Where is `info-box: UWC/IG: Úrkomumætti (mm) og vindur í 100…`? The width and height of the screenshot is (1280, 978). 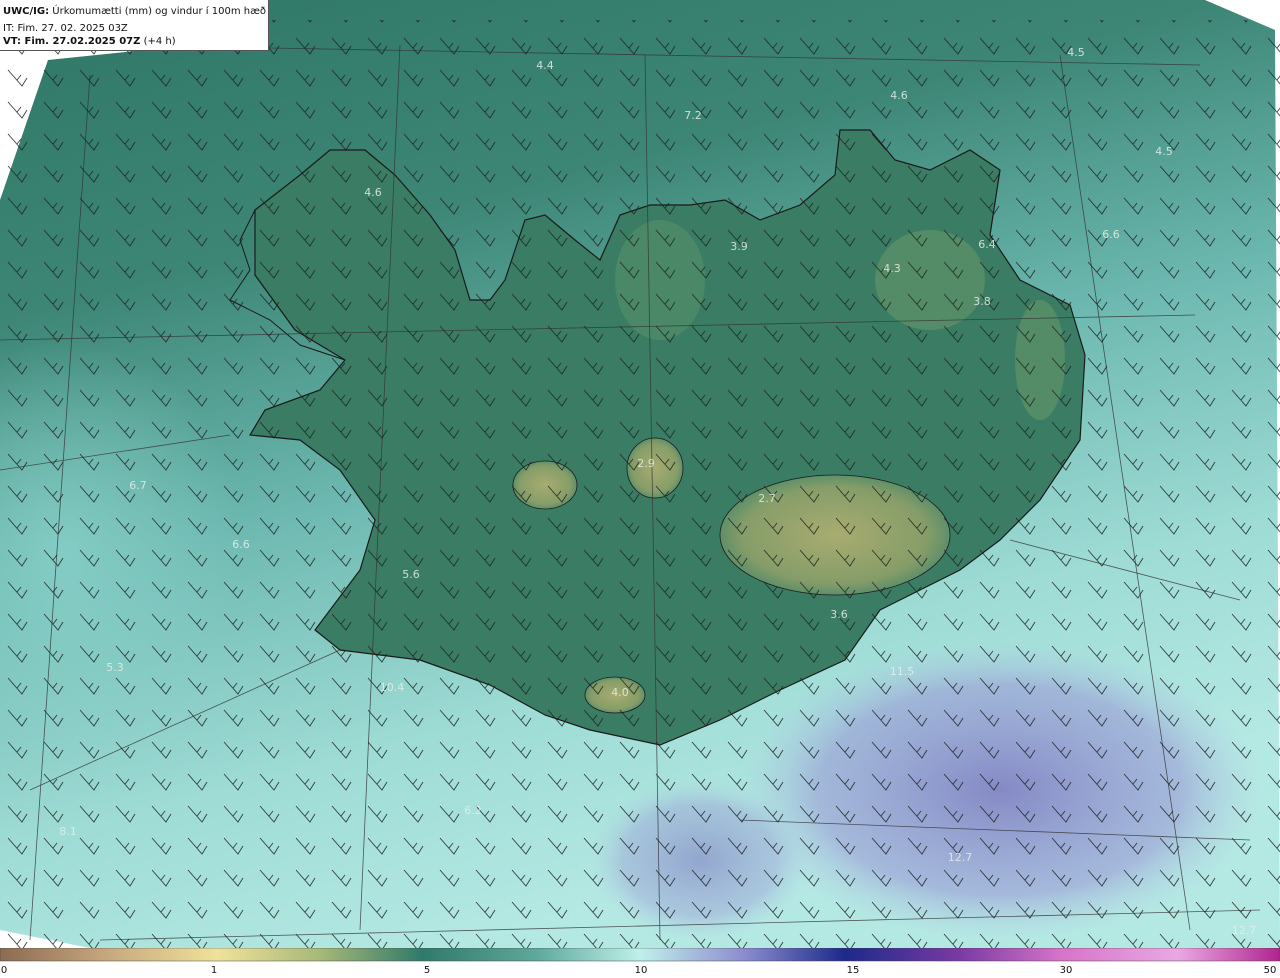 info-box: UWC/IG: Úrkomumætti (mm) og vindur í 100… is located at coordinates (134, 25).